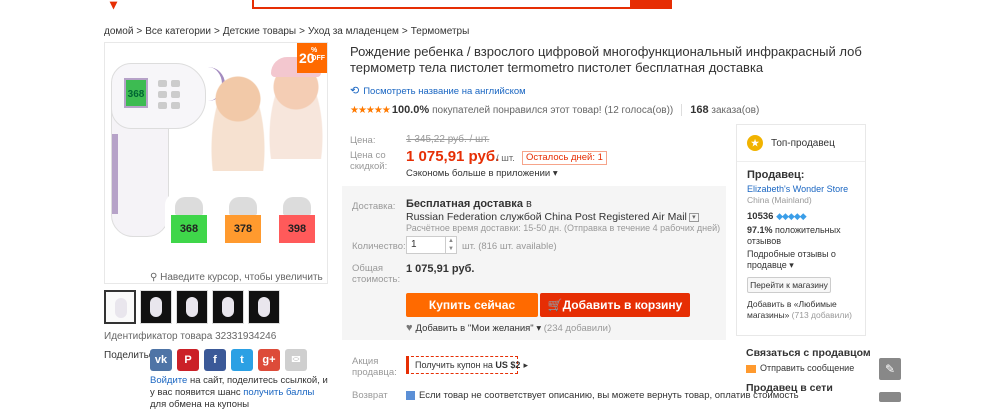 This screenshot has height=411, width=1000. I want to click on zoom-hint: ⚲ Наведите курсор, чтобы увеличить, so click(236, 277).